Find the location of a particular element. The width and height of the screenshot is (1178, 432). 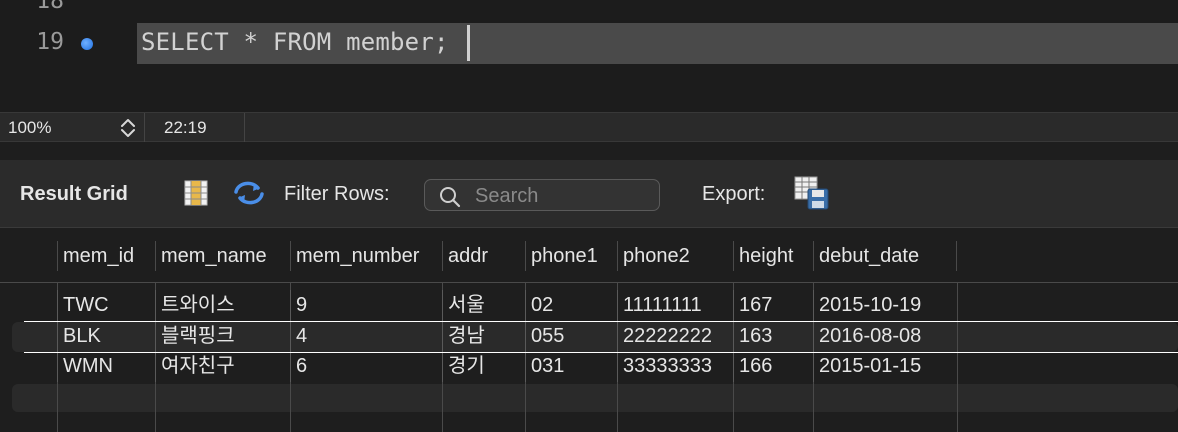

cell-phone1: 031 is located at coordinates (544, 366).